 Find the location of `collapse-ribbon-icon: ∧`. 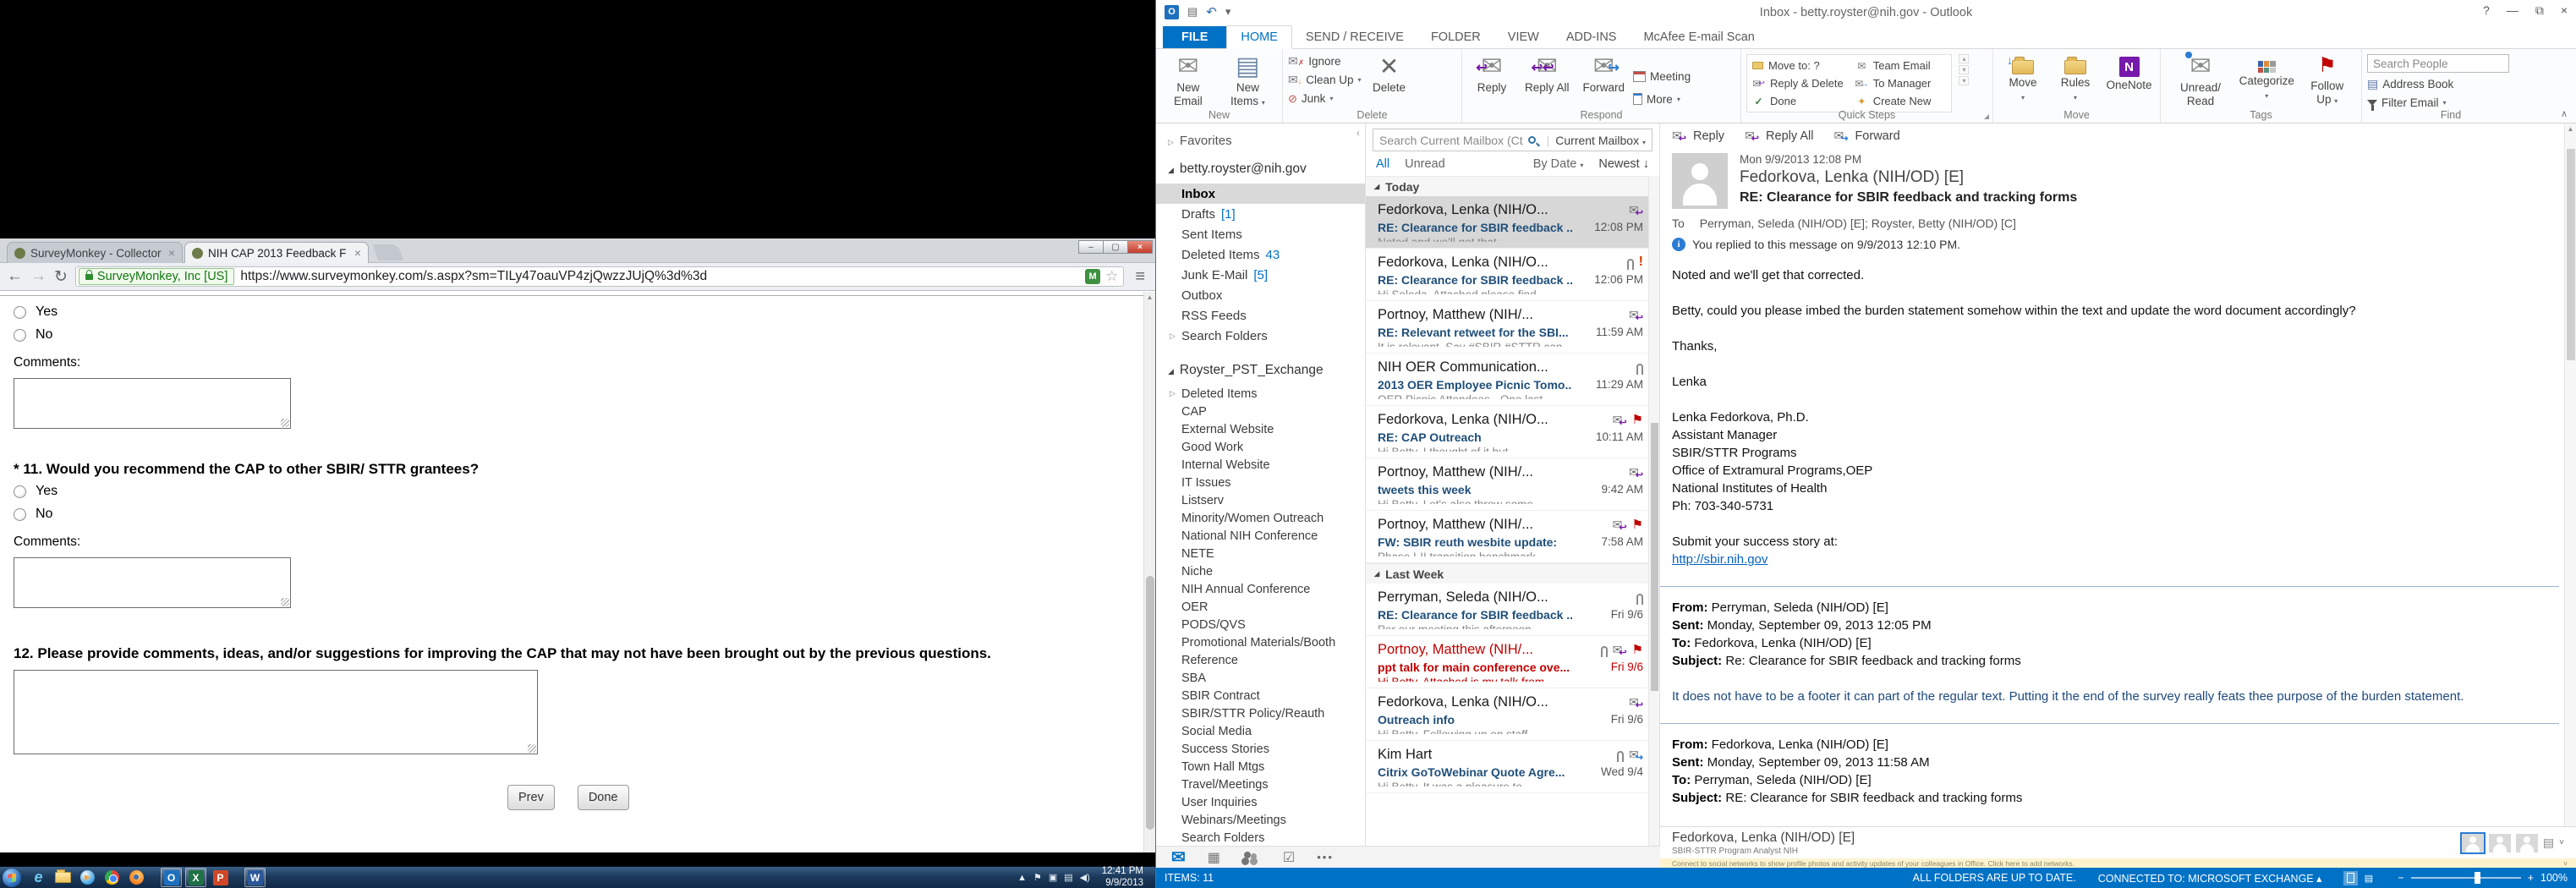

collapse-ribbon-icon: ∧ is located at coordinates (2564, 114).